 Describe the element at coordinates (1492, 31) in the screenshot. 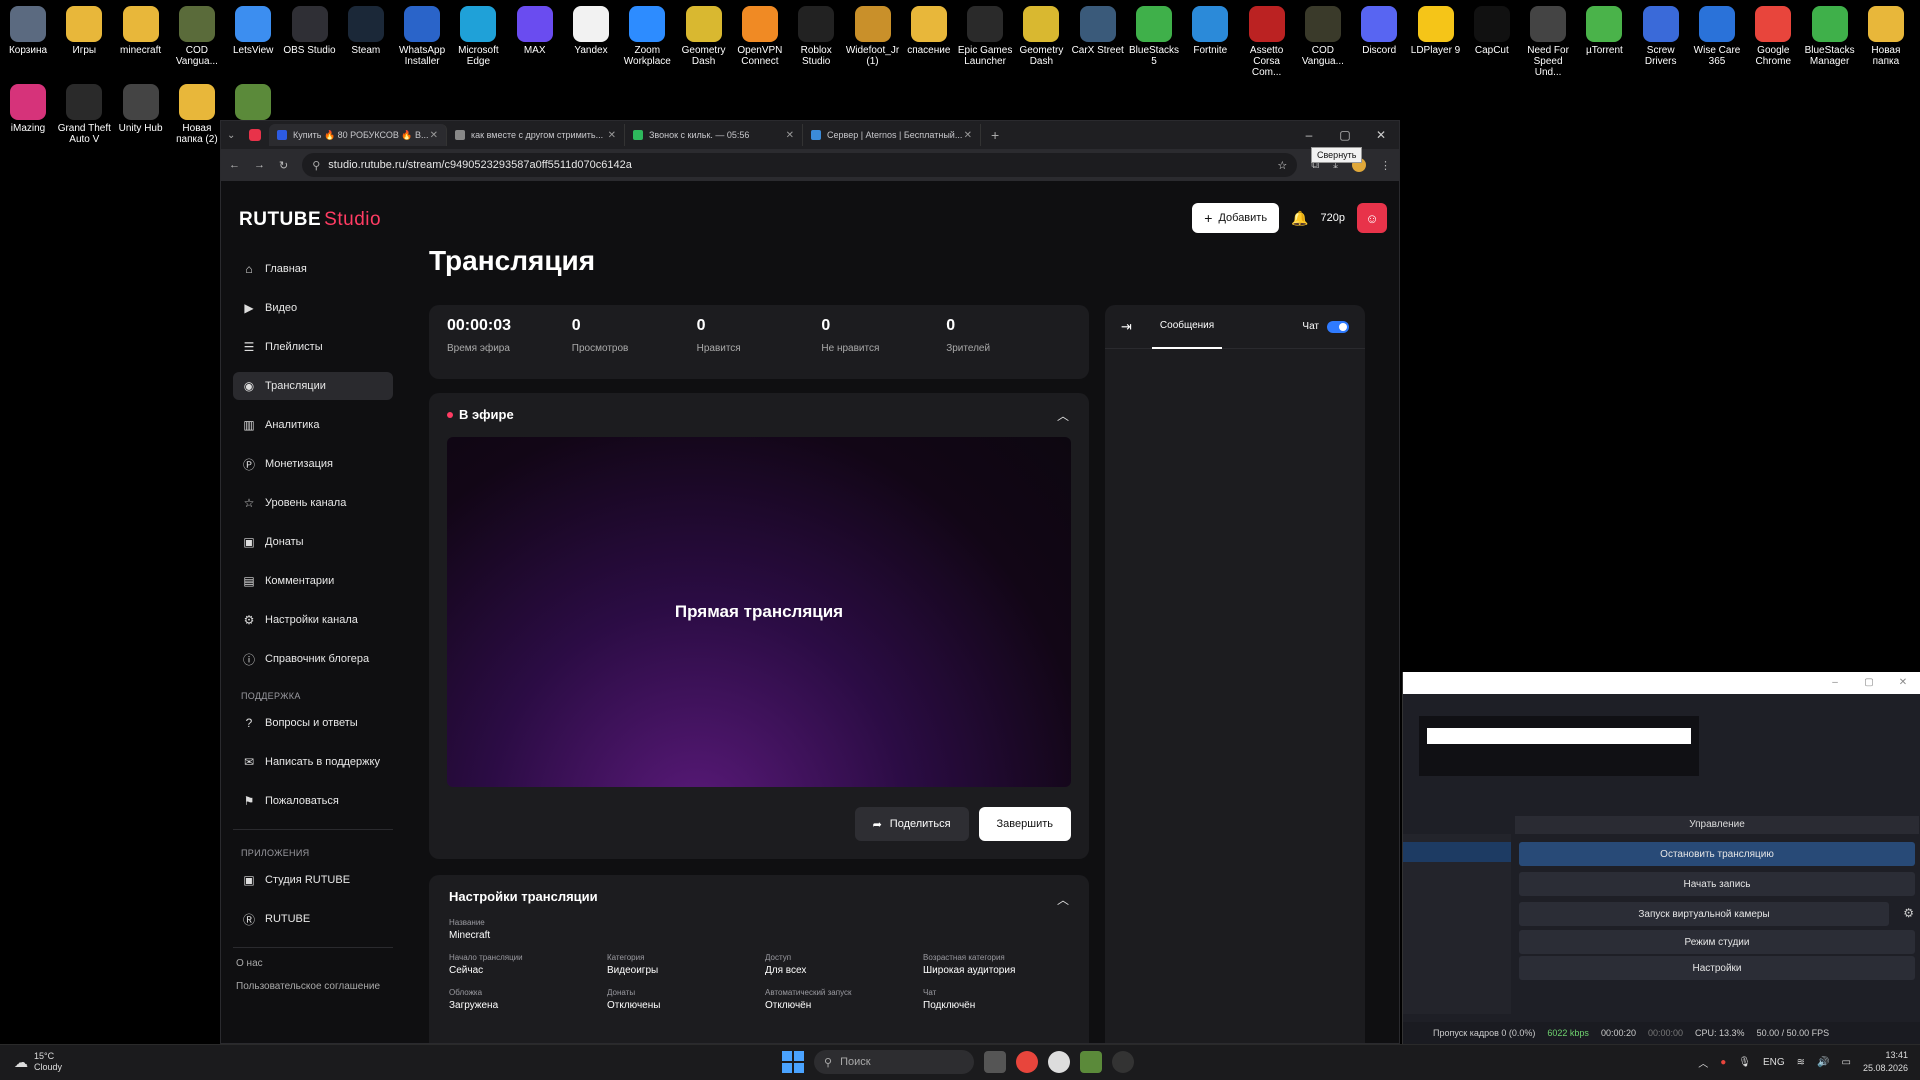

I see `desktop-icon: CapCut` at that location.